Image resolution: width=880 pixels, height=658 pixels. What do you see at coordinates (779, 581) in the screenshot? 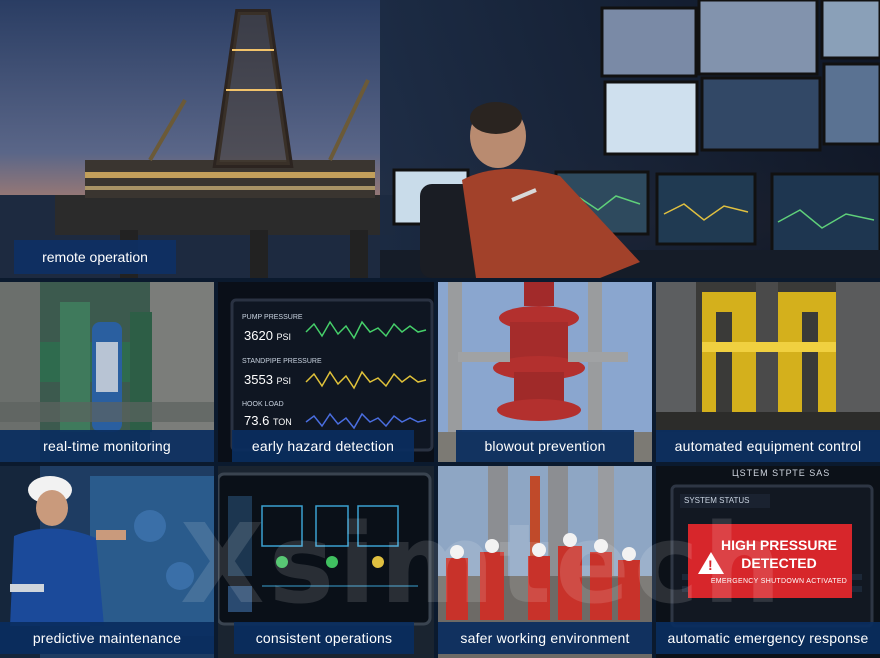
I see `alarm-subtitle: EMERGENCY SHUTDOWN ACTIVATED` at bounding box center [779, 581].